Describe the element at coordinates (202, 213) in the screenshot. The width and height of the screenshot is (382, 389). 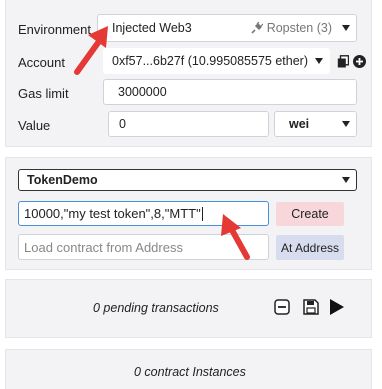
I see `text-cursor` at that location.